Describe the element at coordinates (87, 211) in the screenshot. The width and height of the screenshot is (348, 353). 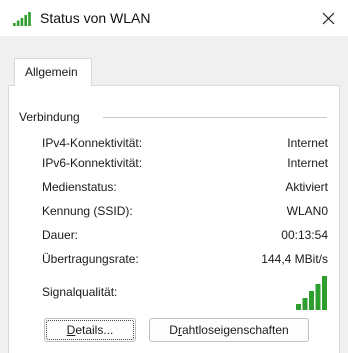
I see `ssid-label: Kennung (SSID):` at that location.